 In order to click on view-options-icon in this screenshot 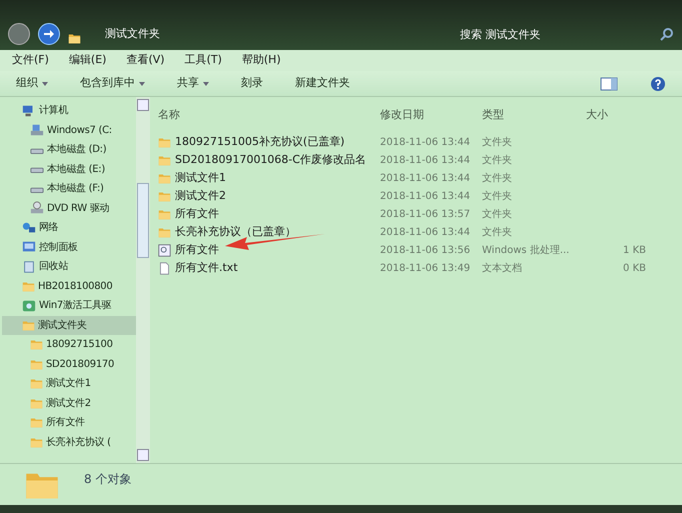, I will do `click(609, 83)`.